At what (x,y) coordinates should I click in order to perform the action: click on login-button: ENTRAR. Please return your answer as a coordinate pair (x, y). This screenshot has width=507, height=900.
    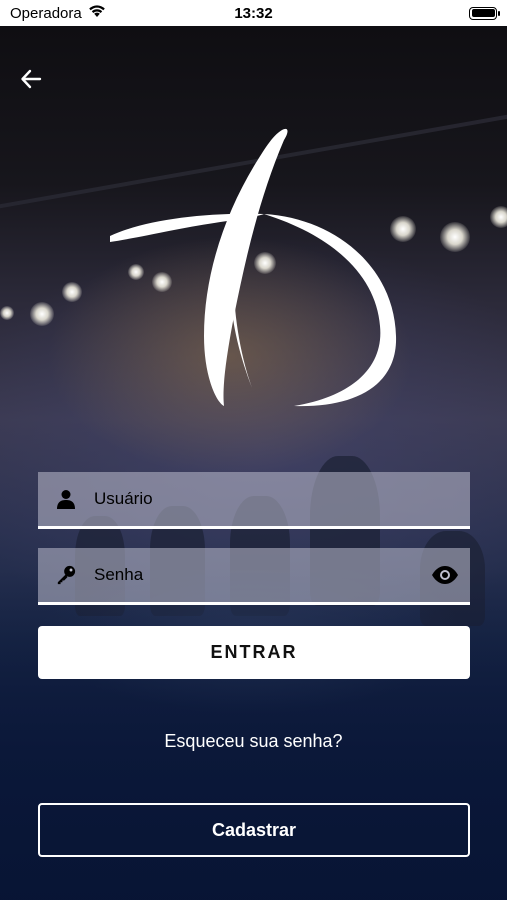
    Looking at the image, I should click on (254, 652).